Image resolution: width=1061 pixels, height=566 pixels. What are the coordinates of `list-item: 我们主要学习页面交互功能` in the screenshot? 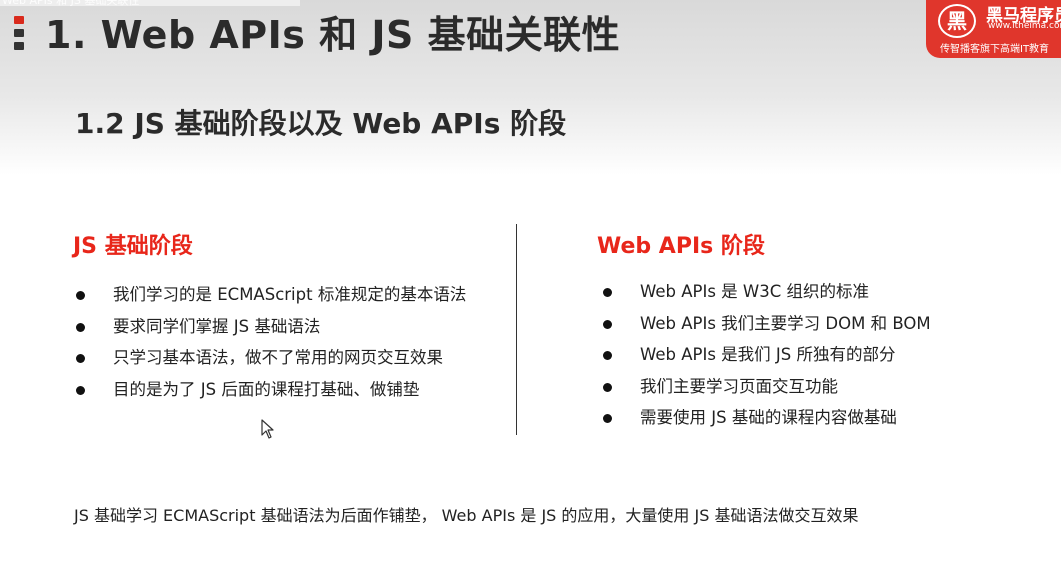 It's located at (823, 391).